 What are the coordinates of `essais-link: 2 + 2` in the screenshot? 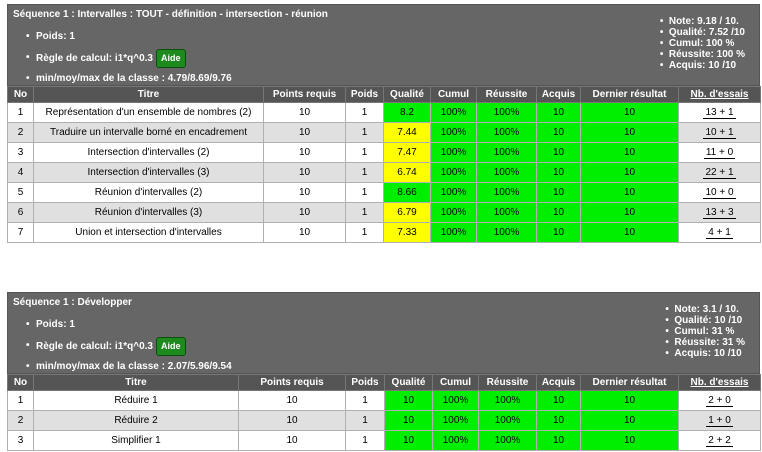 It's located at (719, 441).